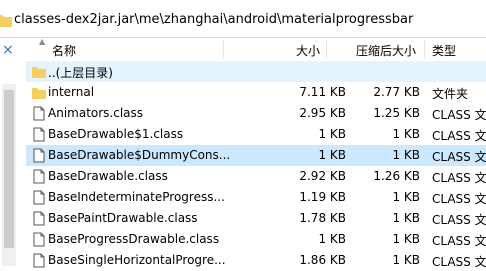 This screenshot has width=486, height=271. Describe the element at coordinates (42, 41) in the screenshot. I see `sort-up-icon: ▲` at that location.